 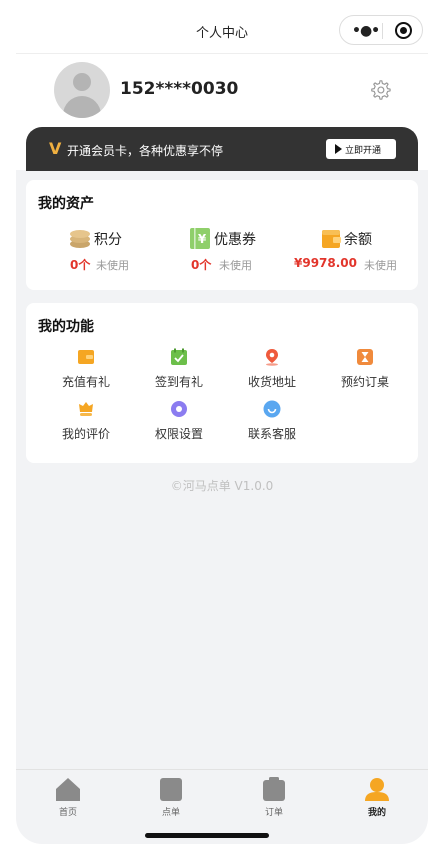 I want to click on asset-balance-value: ¥9978.00, so click(x=326, y=263).